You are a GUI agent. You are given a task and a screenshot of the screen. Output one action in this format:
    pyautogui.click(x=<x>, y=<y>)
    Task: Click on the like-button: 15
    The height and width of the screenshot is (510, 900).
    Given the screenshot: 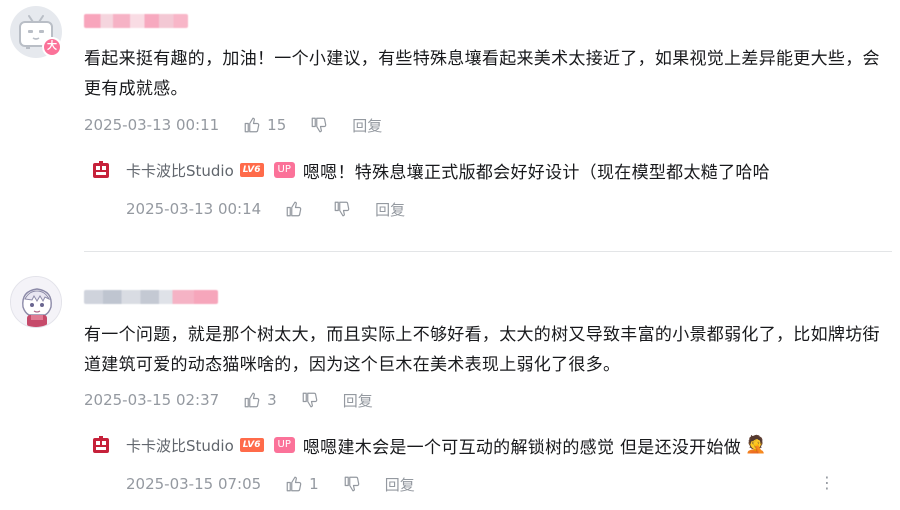 What is the action you would take?
    pyautogui.click(x=264, y=125)
    